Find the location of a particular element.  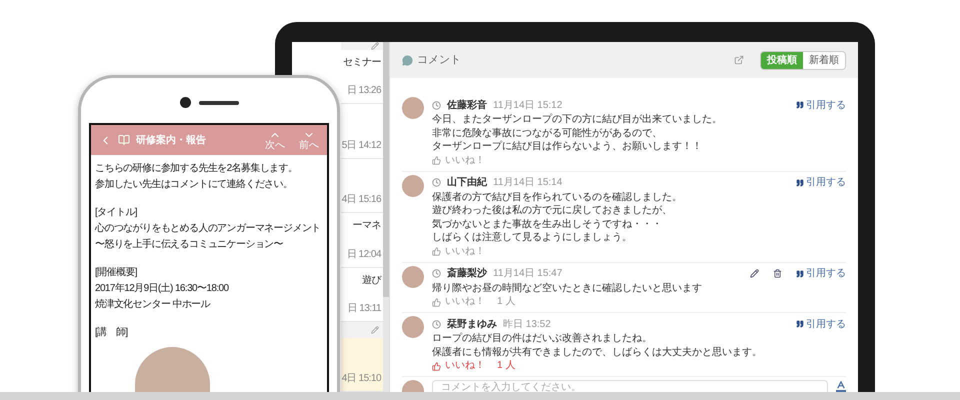

list-item: 遊び 日 13:11 is located at coordinates (362, 295).